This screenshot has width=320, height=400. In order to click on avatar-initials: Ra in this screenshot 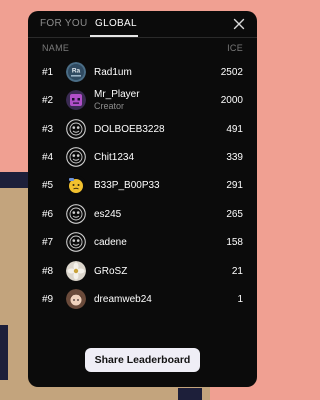, I will do `click(76, 71)`.